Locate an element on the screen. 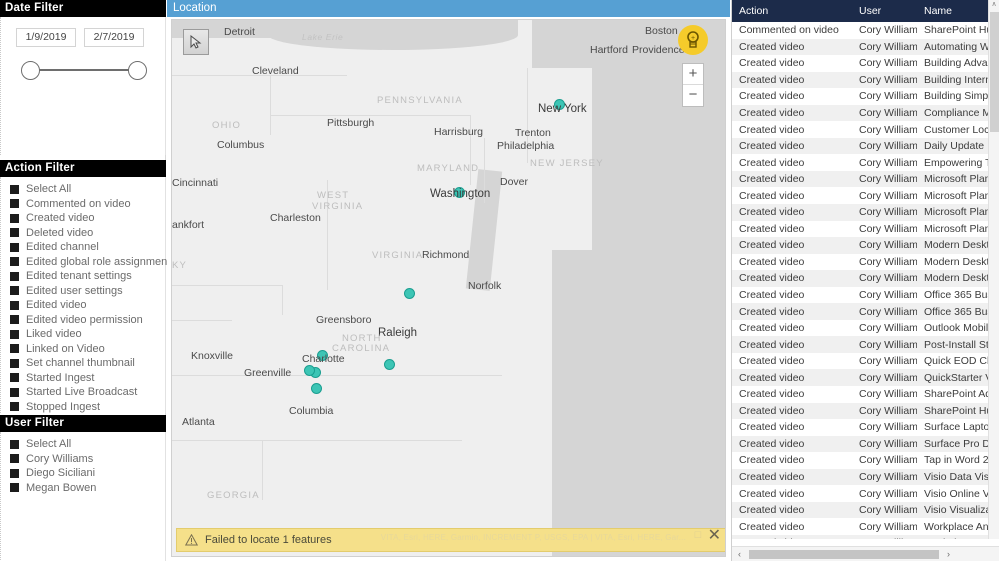  user-filter-item: Megan Bowen is located at coordinates (83, 488).